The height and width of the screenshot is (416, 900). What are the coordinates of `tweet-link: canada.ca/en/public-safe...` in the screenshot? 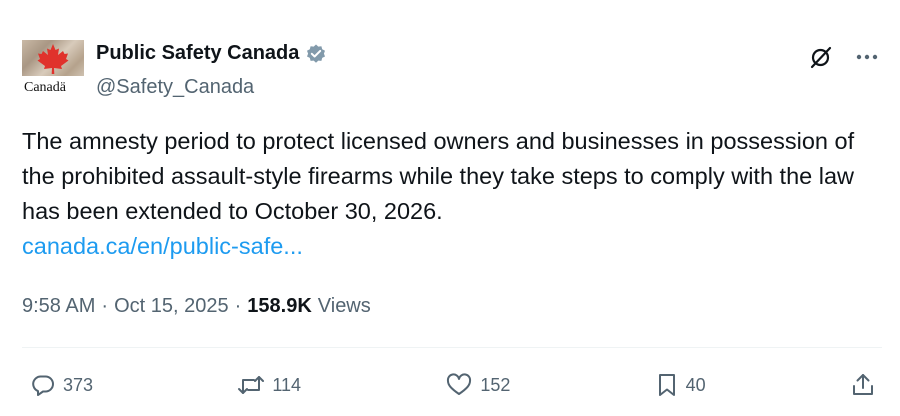 It's located at (452, 246).